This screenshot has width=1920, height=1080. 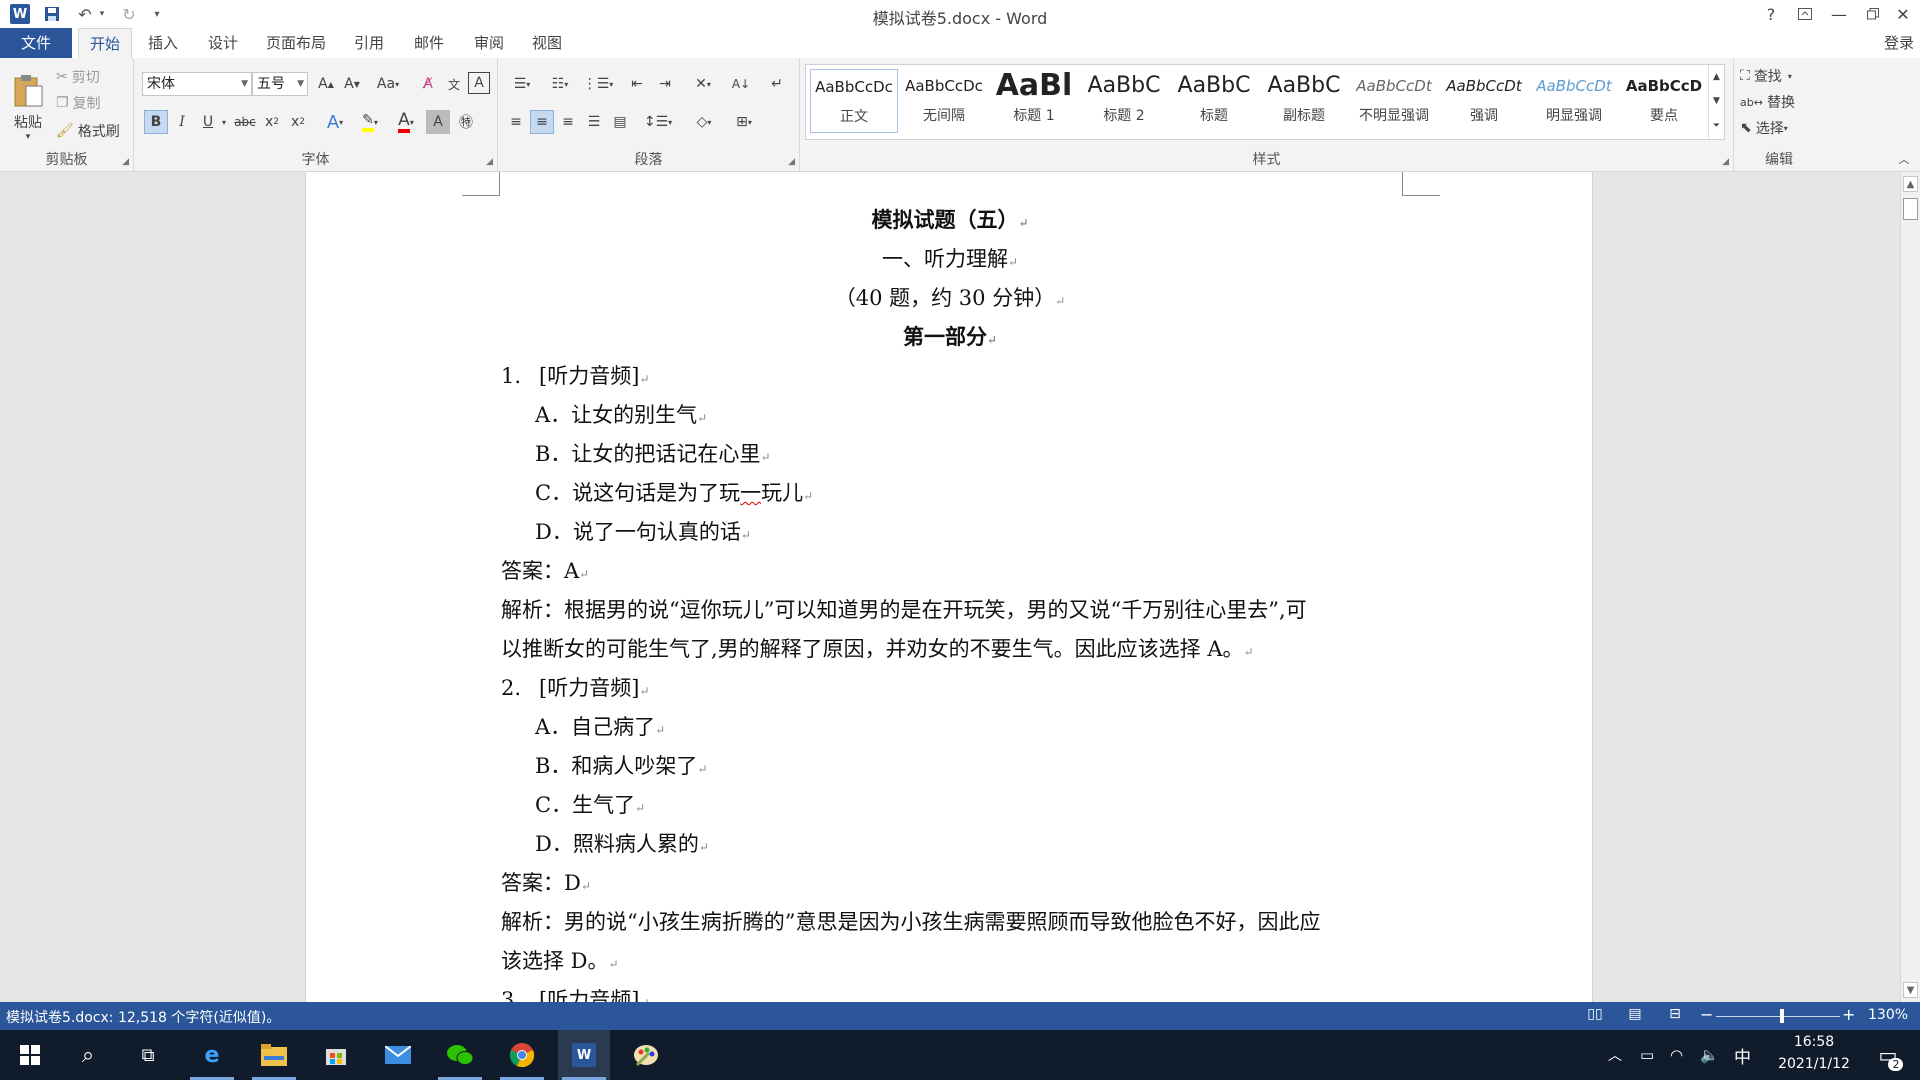 I want to click on zoom-slider, so click(x=1778, y=1016).